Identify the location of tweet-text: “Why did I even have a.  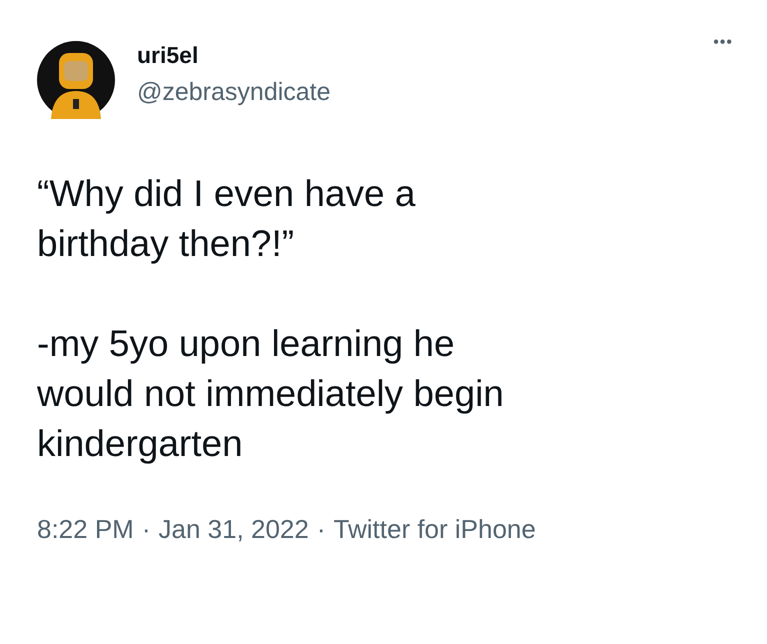
(226, 194).